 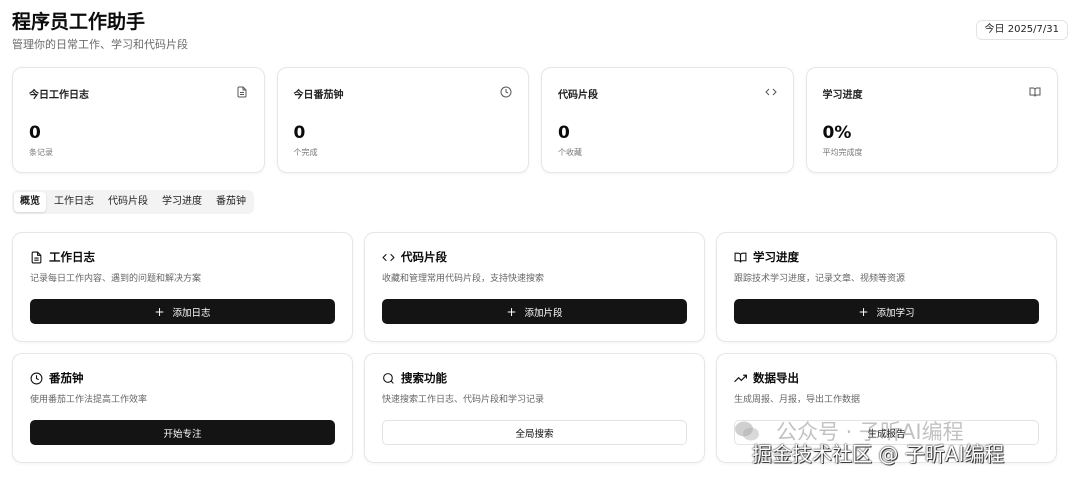 What do you see at coordinates (191, 313) in the screenshot?
I see `button-label: 添加日志` at bounding box center [191, 313].